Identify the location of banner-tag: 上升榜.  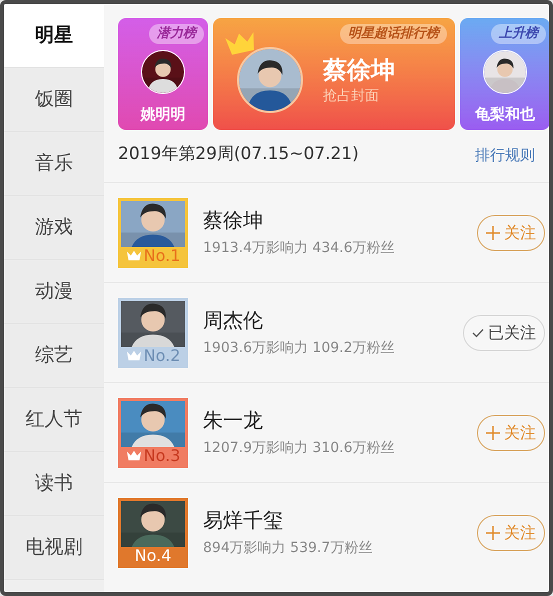
(518, 34).